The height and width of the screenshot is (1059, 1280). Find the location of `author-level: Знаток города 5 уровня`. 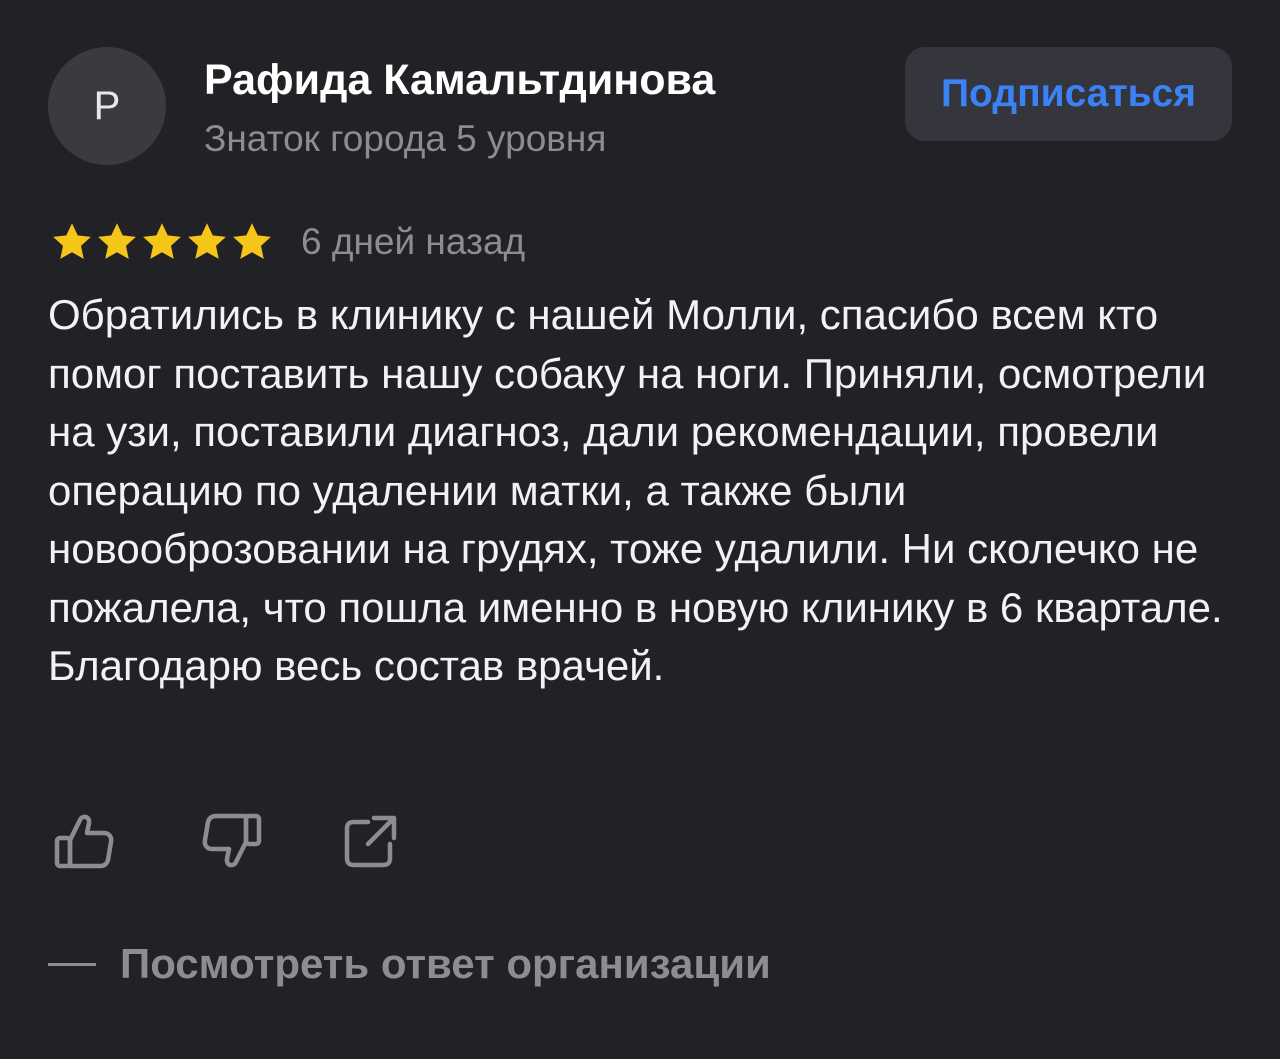

author-level: Знаток города 5 уровня is located at coordinates (405, 138).